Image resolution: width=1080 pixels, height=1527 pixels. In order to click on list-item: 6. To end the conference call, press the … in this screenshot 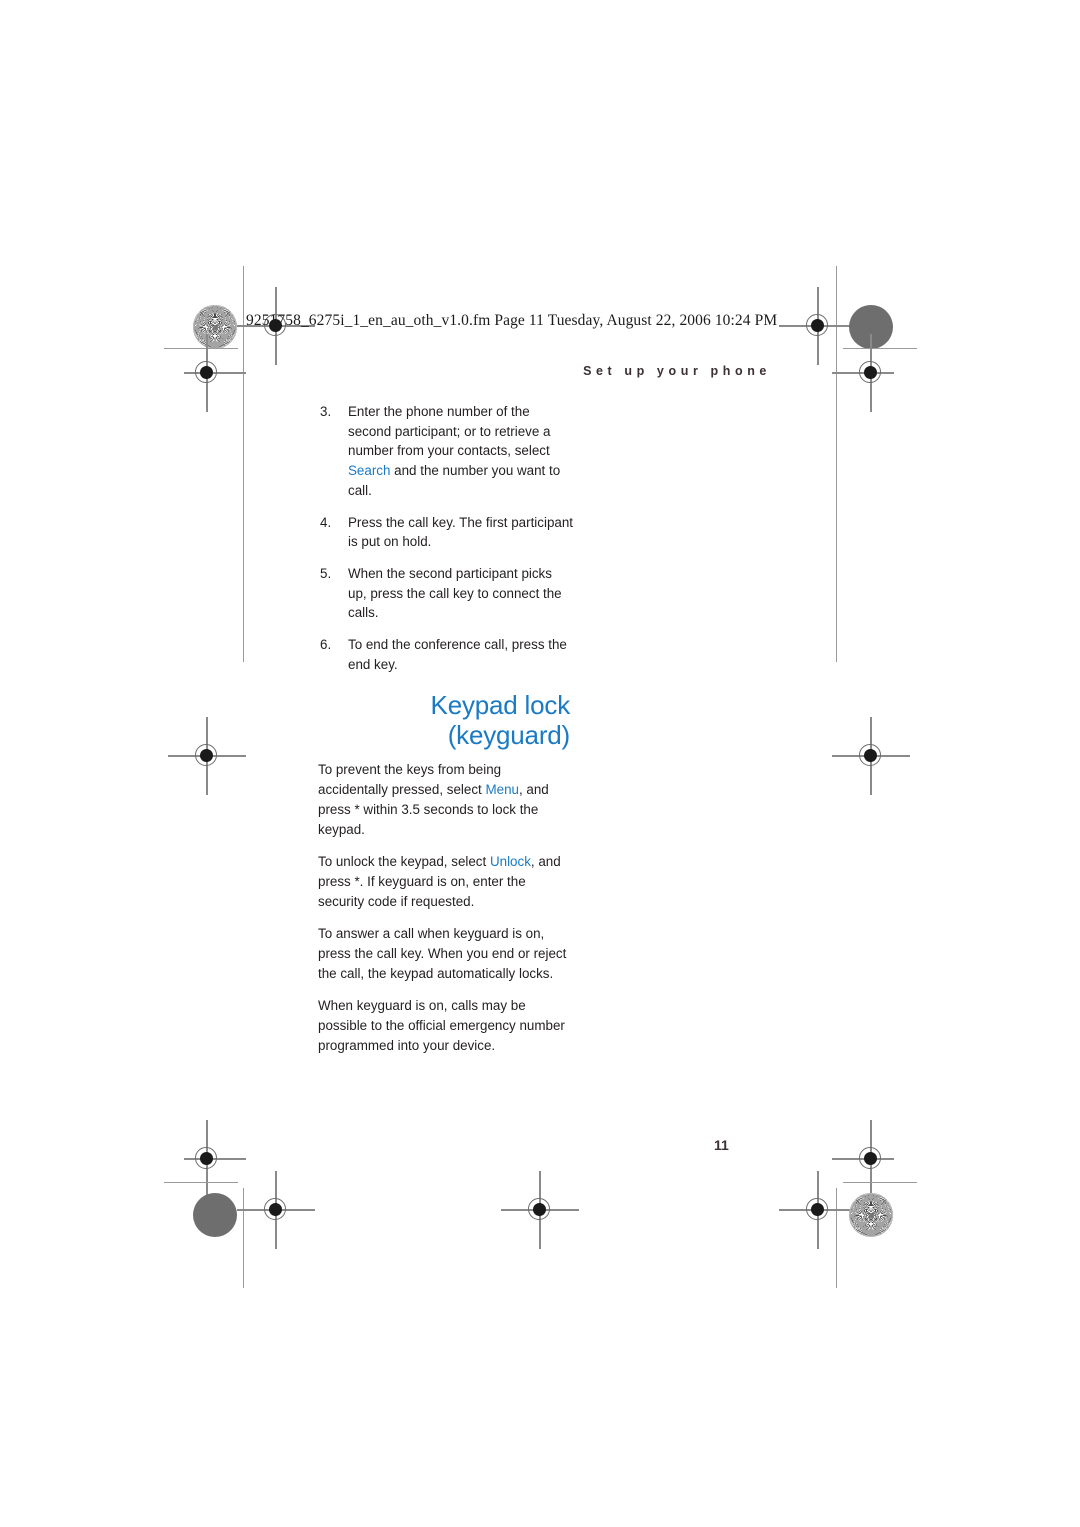, I will do `click(446, 654)`.